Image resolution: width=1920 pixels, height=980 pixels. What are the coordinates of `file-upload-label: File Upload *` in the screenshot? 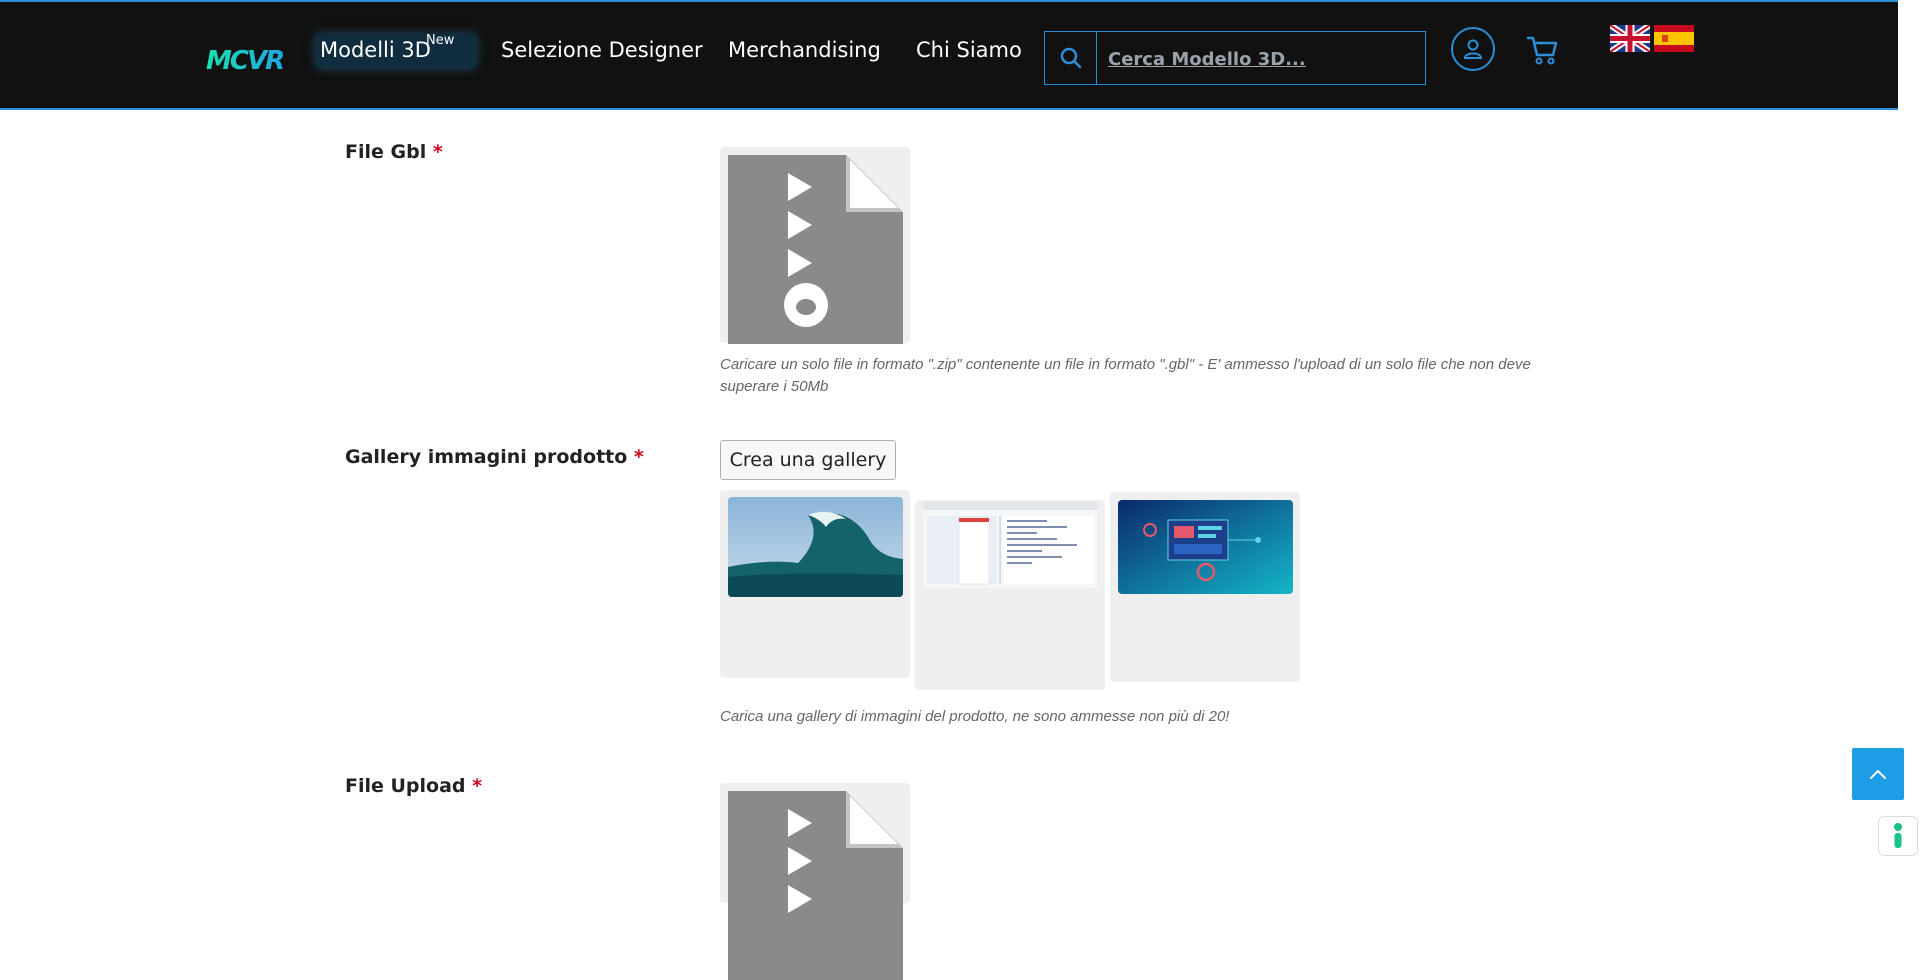 It's located at (414, 786).